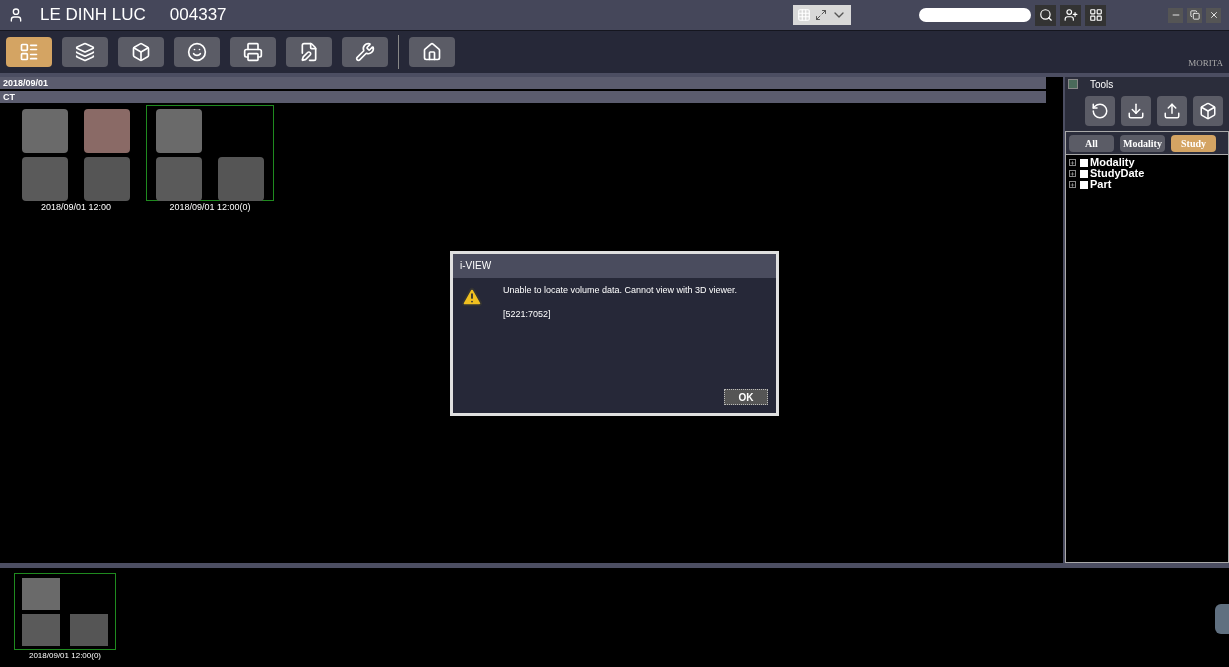 This screenshot has width=1229, height=667. What do you see at coordinates (1175, 15) in the screenshot?
I see `minimize-button` at bounding box center [1175, 15].